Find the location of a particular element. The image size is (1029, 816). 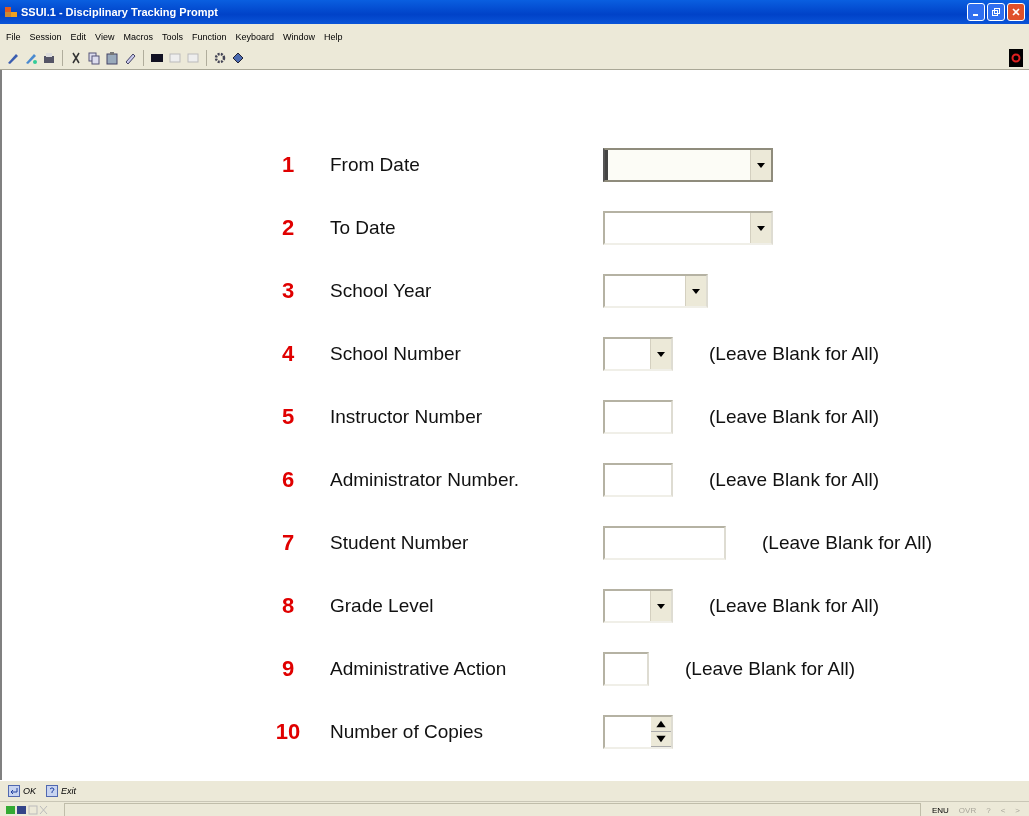

ok-button: OK is located at coordinates (22, 791).